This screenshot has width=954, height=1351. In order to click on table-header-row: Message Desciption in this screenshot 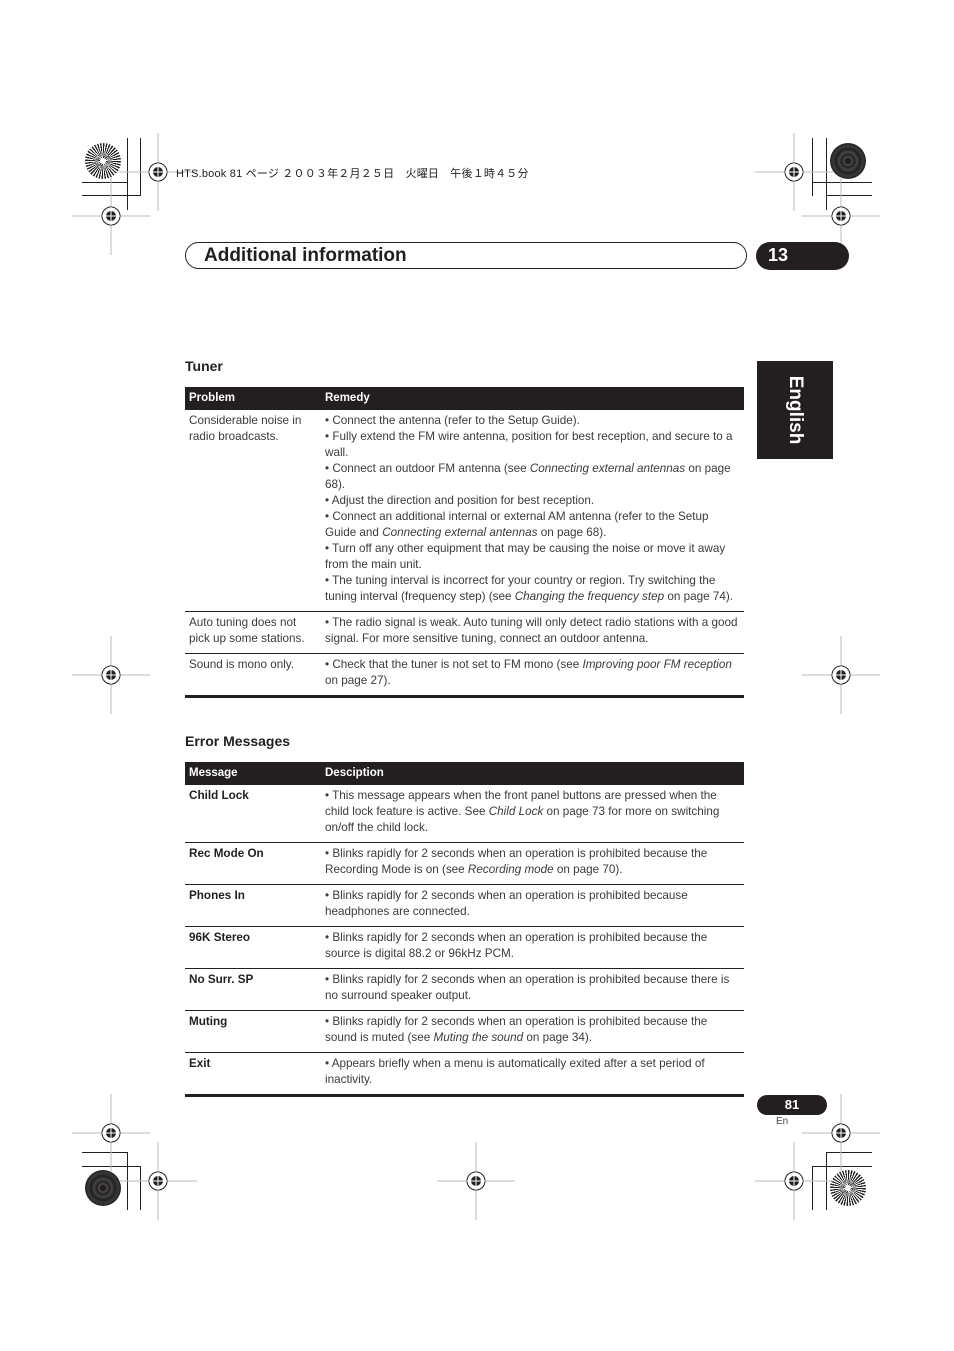, I will do `click(464, 773)`.